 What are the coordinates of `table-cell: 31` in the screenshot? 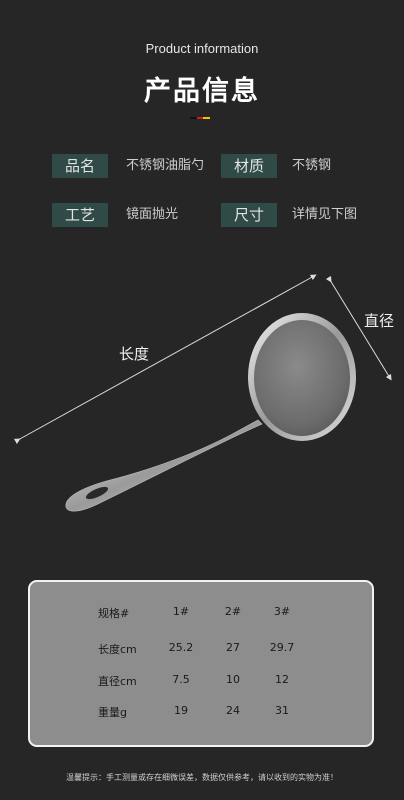 It's located at (282, 710).